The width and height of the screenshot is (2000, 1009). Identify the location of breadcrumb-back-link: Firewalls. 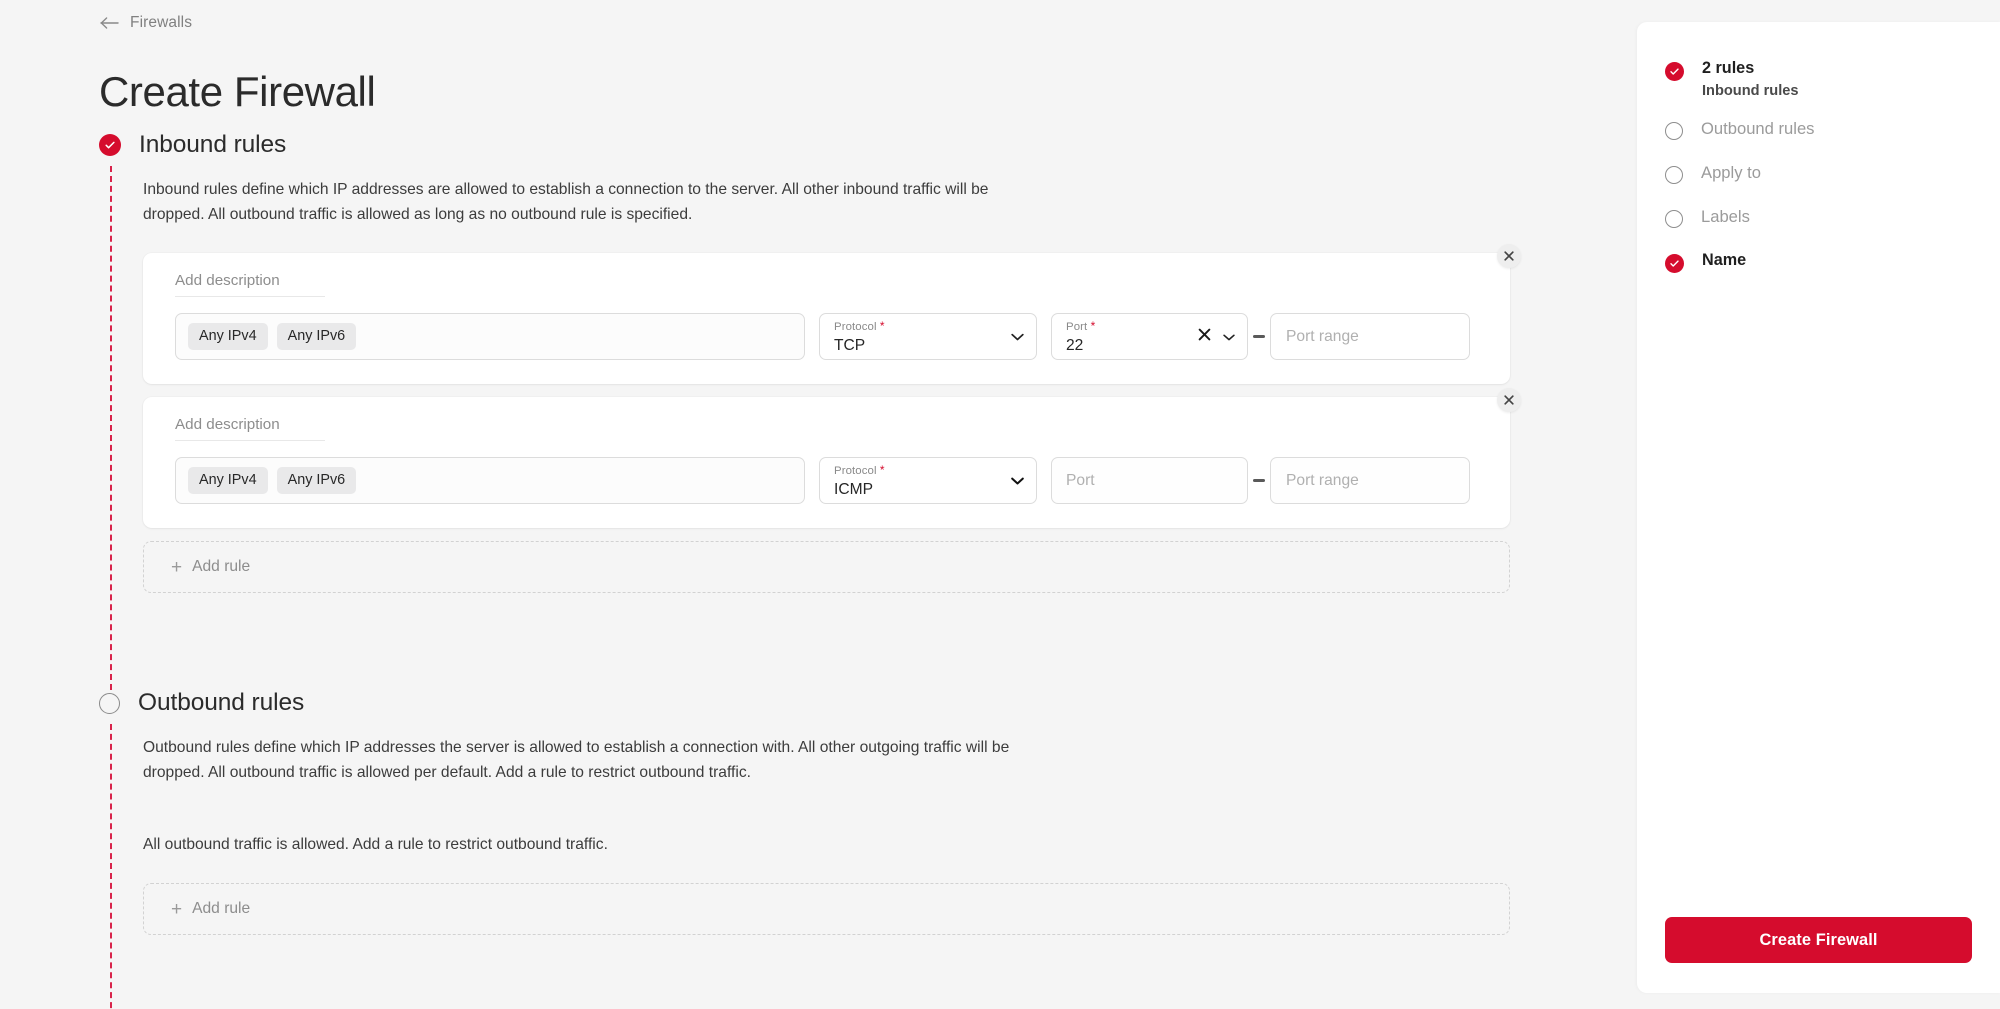
(146, 23).